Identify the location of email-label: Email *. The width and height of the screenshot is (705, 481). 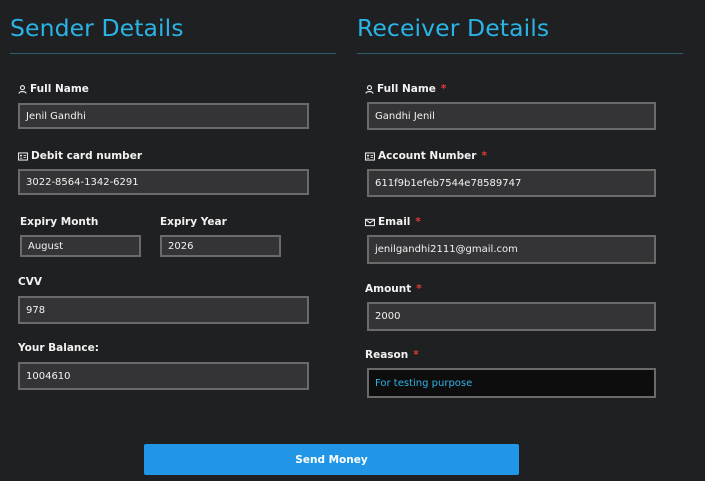
(393, 222).